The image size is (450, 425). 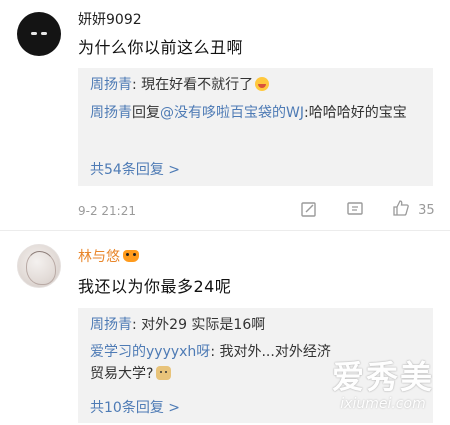 What do you see at coordinates (131, 256) in the screenshot?
I see `vip-crown-icon` at bounding box center [131, 256].